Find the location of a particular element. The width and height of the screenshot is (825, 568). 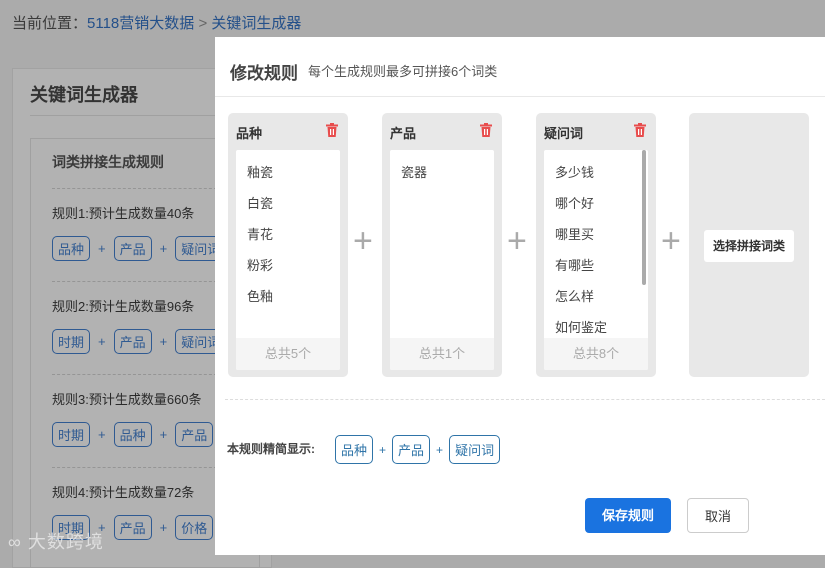

word-item: 釉瓷 is located at coordinates (260, 172).